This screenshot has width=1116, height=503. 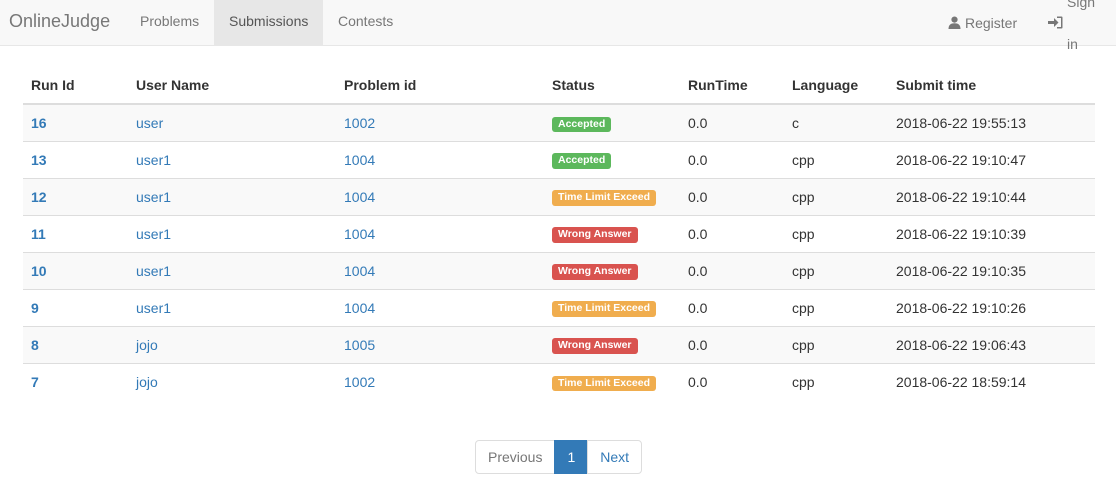 What do you see at coordinates (615, 457) in the screenshot?
I see `next-page-button: Next` at bounding box center [615, 457].